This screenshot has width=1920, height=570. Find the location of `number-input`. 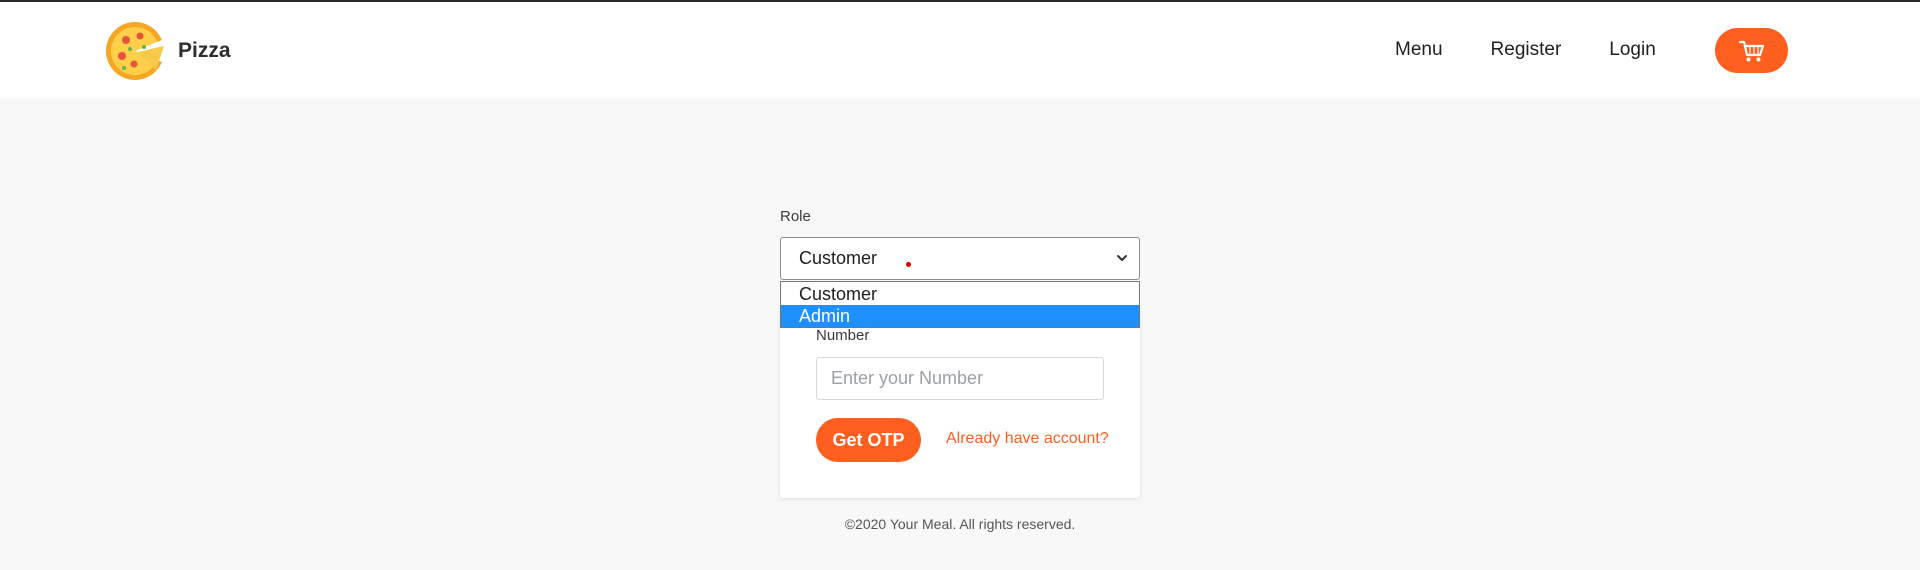

number-input is located at coordinates (960, 378).